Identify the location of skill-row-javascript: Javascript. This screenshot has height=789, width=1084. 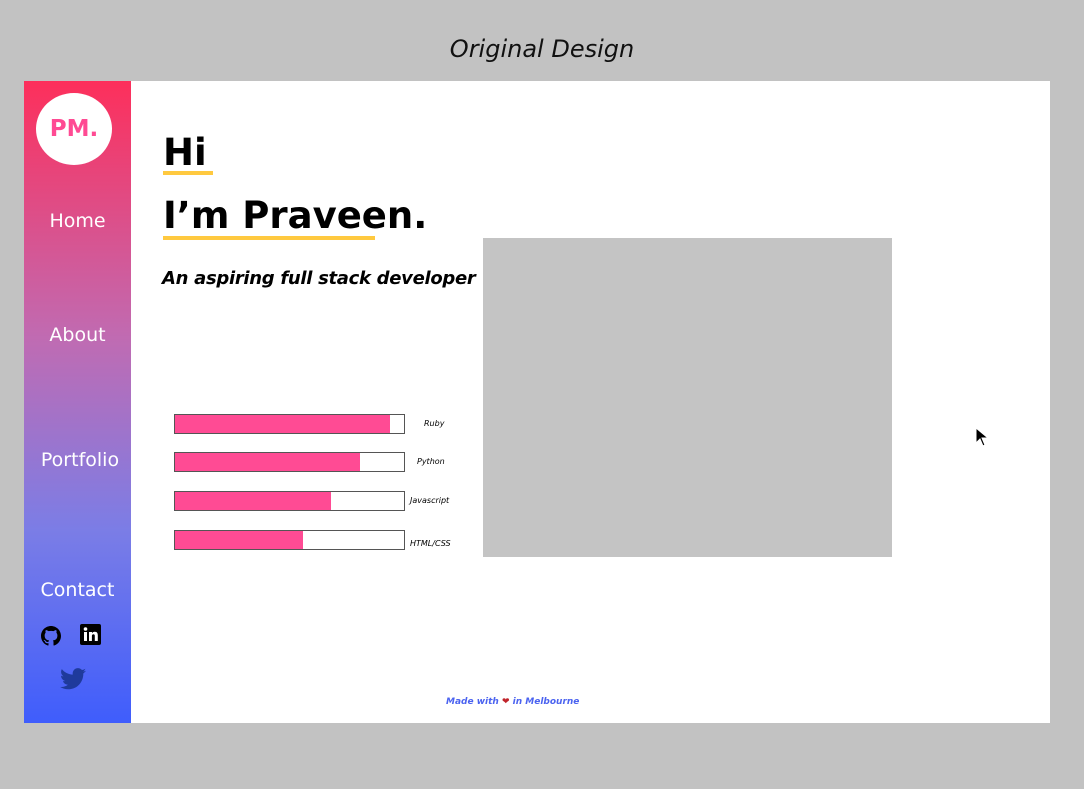
(324, 501).